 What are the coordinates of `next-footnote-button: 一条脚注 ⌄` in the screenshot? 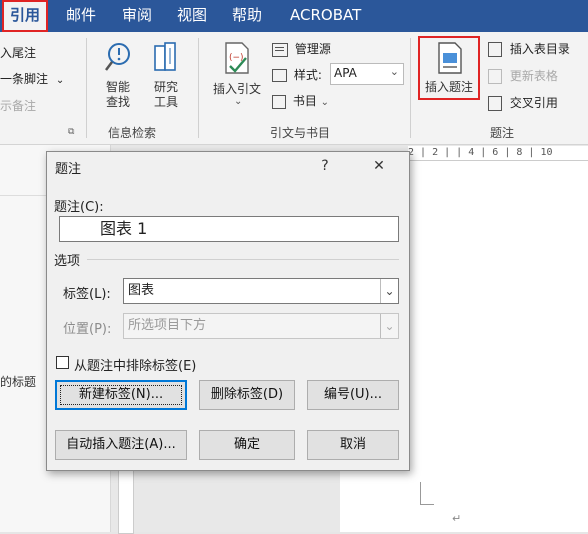 It's located at (32, 78).